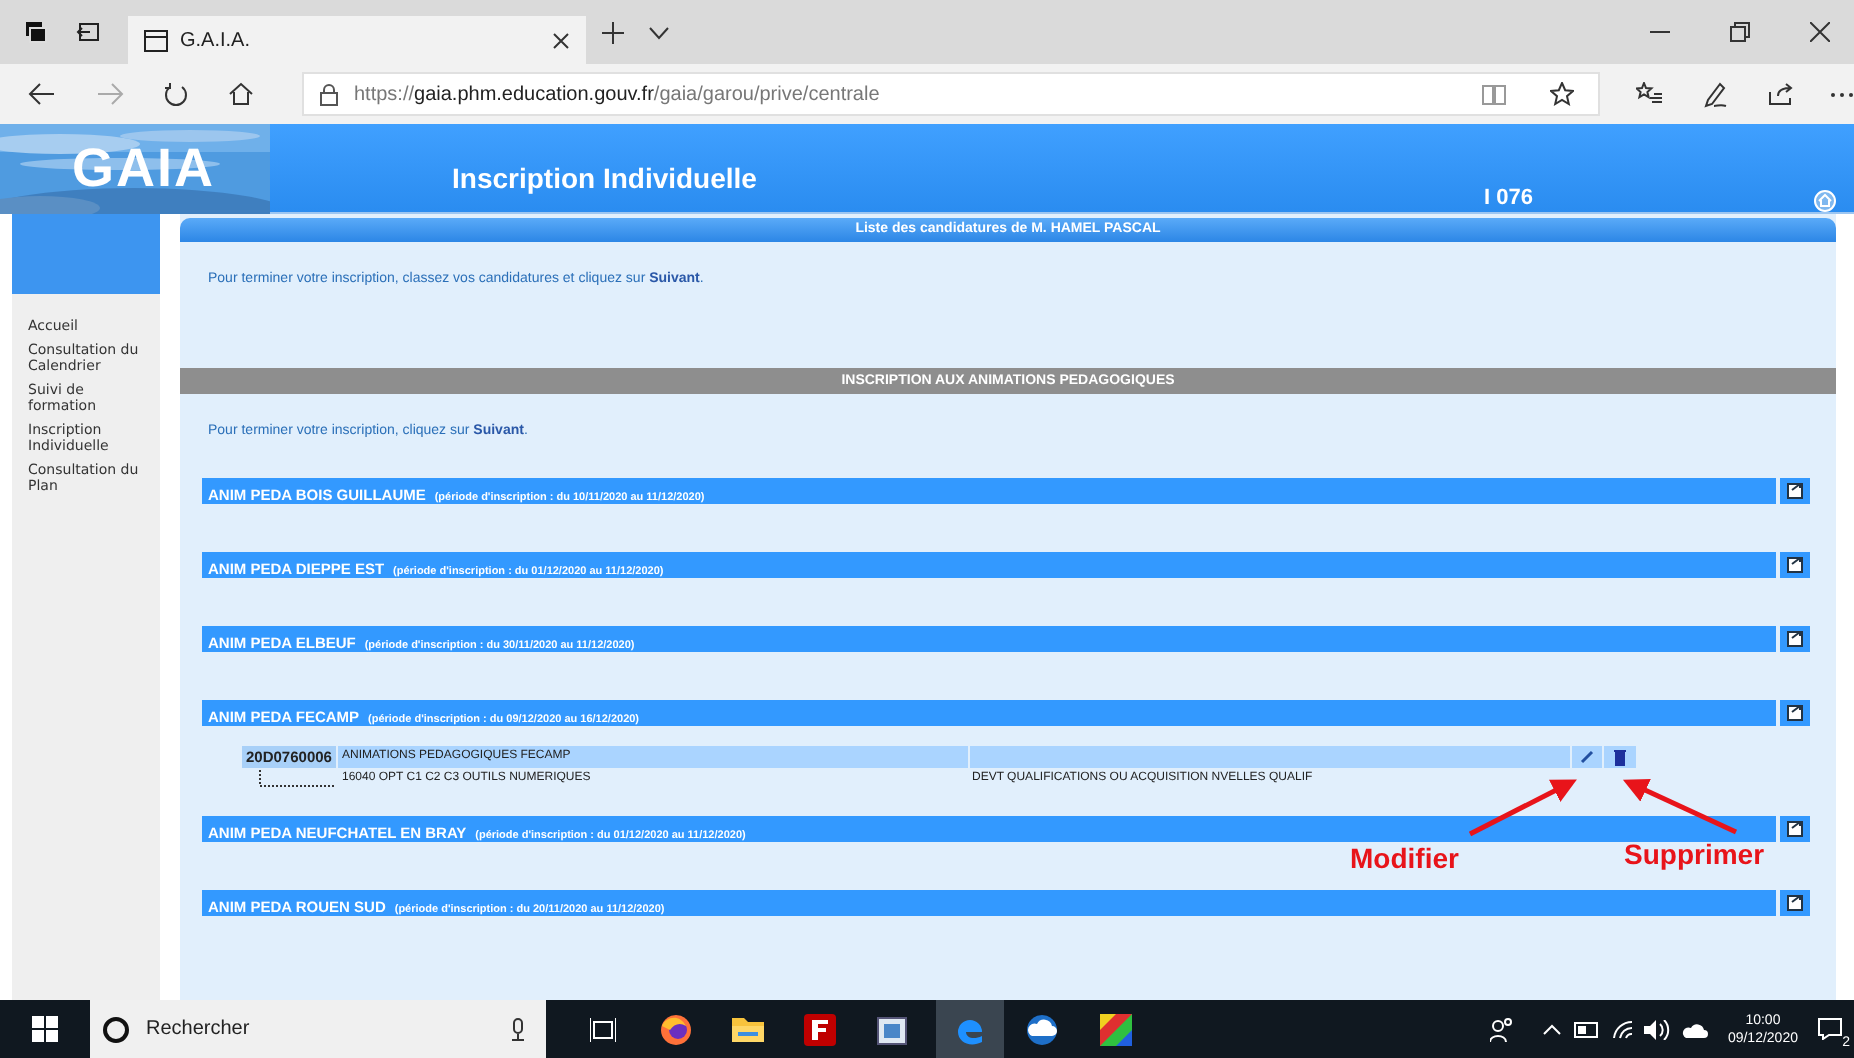  I want to click on wifi-icon, so click(1623, 1029).